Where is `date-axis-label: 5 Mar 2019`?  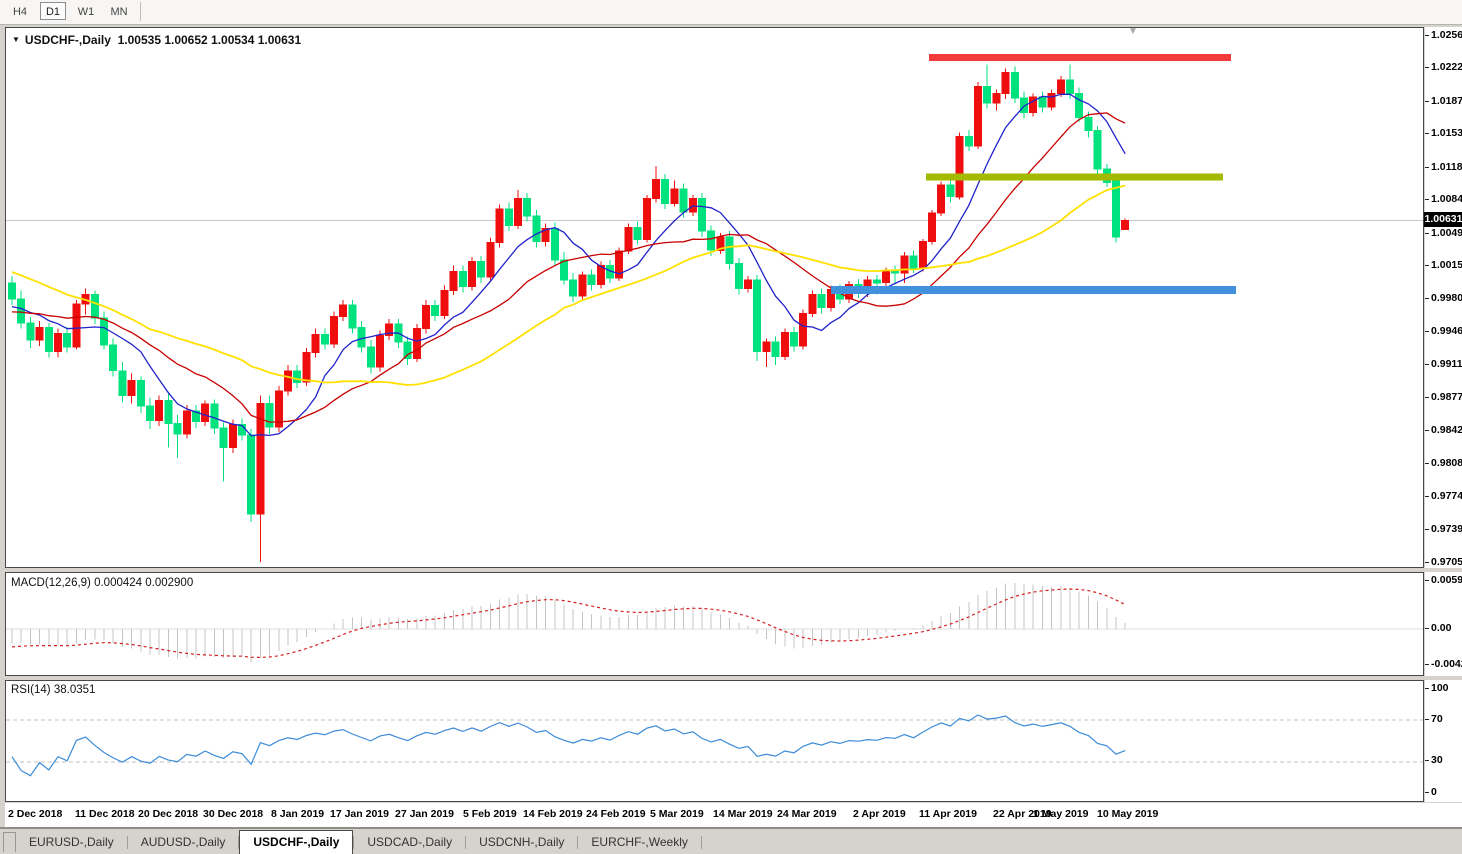
date-axis-label: 5 Mar 2019 is located at coordinates (677, 814).